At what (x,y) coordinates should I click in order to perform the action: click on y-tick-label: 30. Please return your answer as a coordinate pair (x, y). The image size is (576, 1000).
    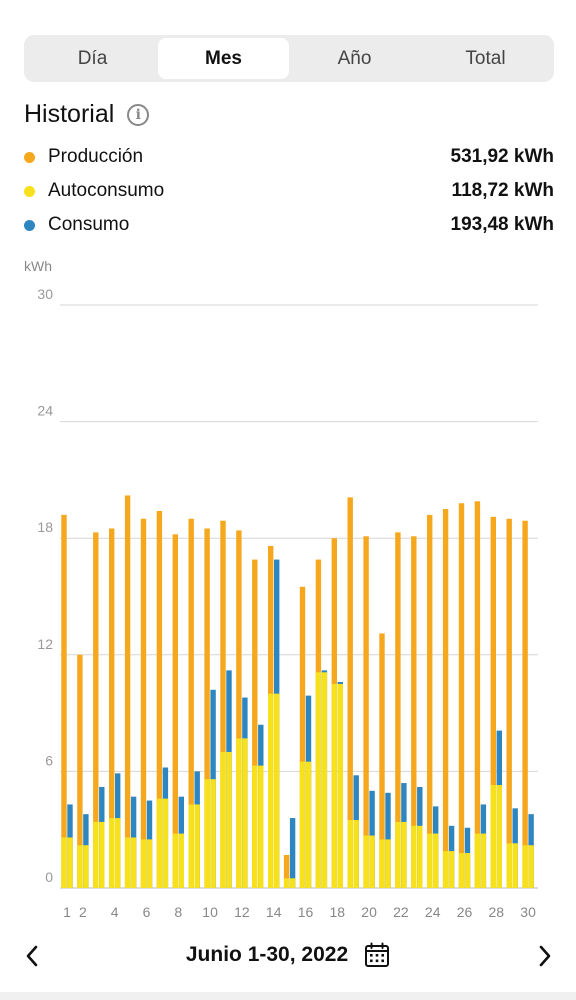
    Looking at the image, I should click on (45, 294).